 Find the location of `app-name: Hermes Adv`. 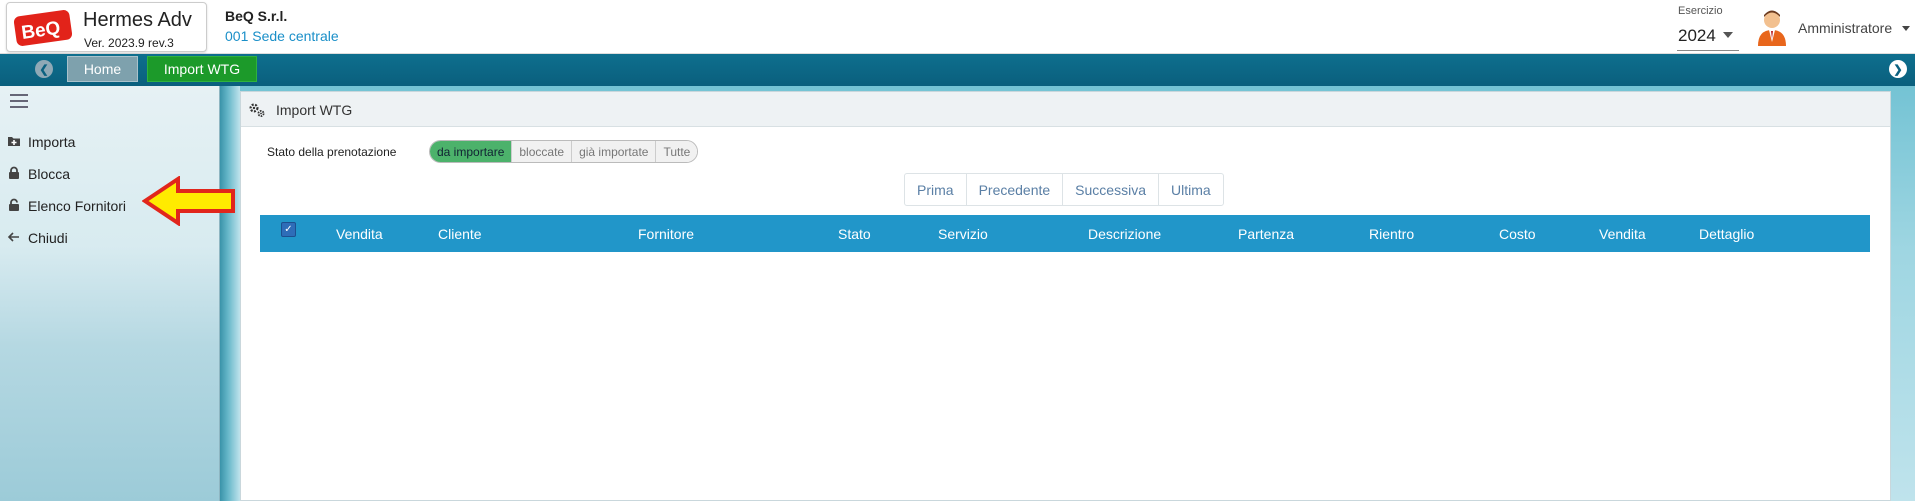

app-name: Hermes Adv is located at coordinates (137, 20).